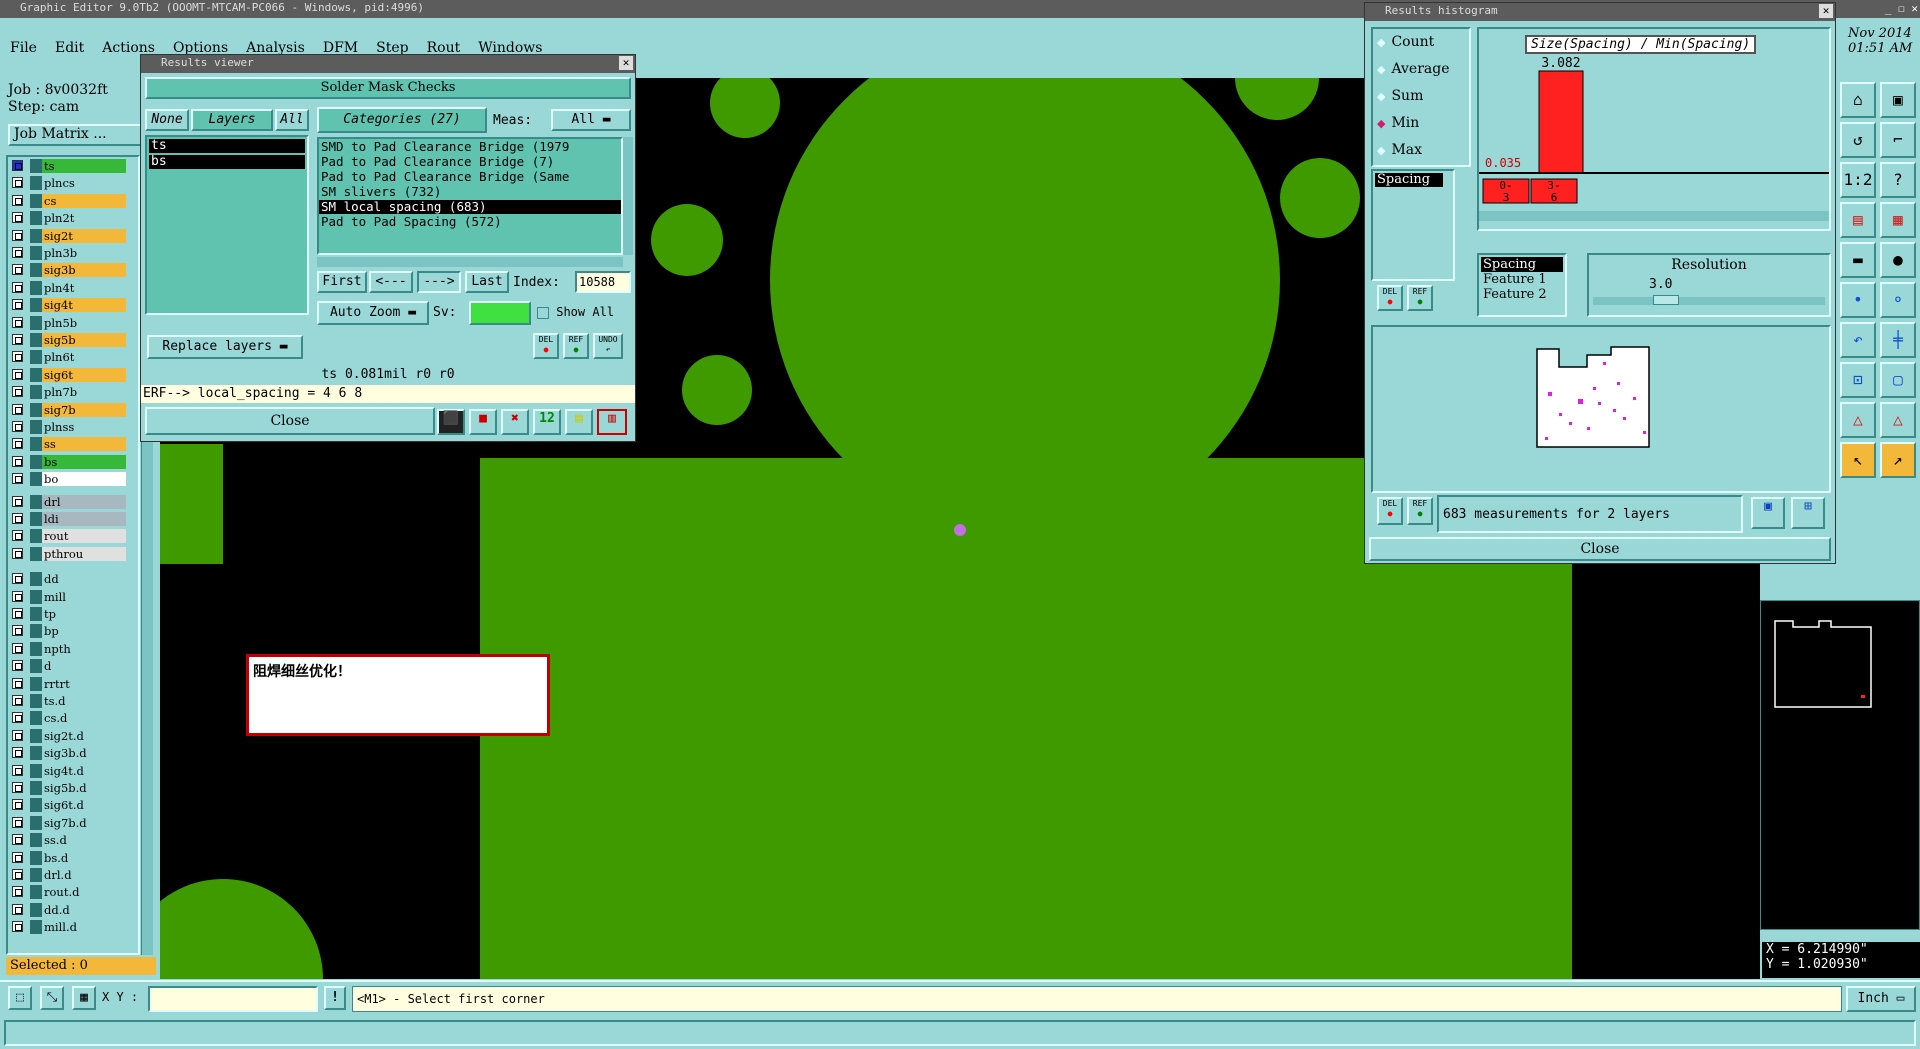 Image resolution: width=1920 pixels, height=1049 pixels. What do you see at coordinates (290, 421) in the screenshot?
I see `close-button: Close` at bounding box center [290, 421].